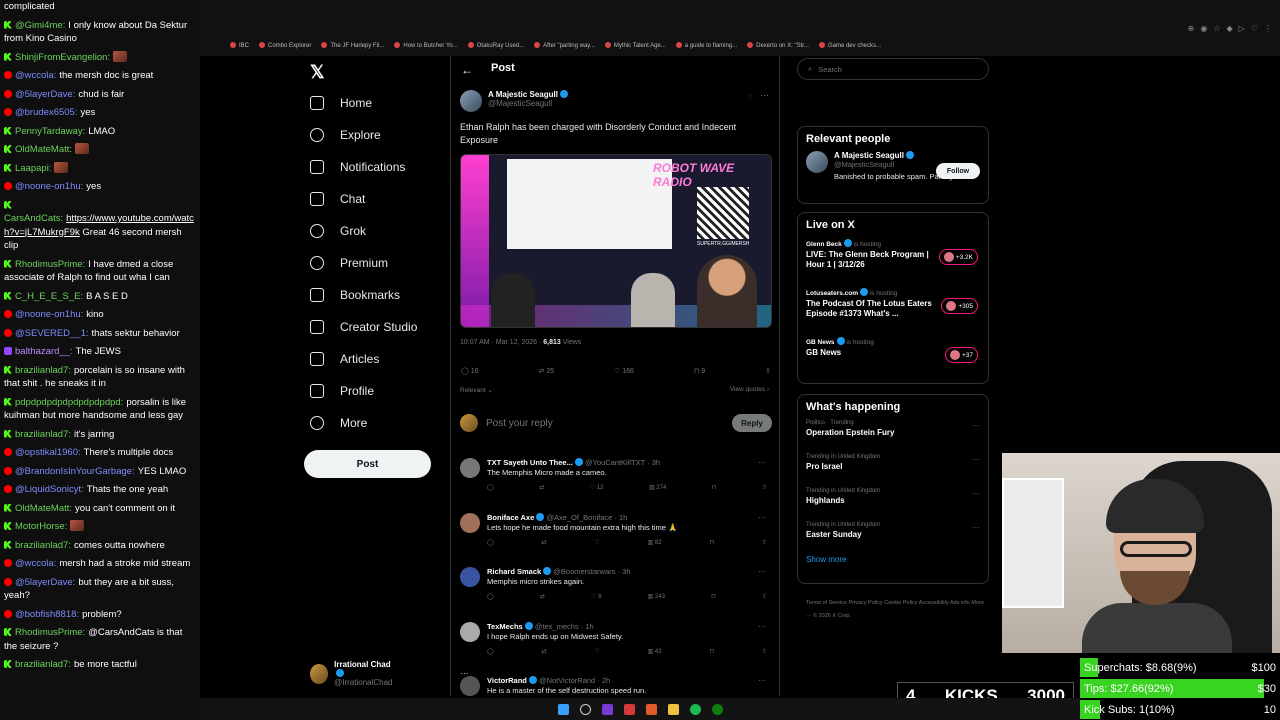 Image resolution: width=1280 pixels, height=720 pixels. Describe the element at coordinates (624, 371) in the screenshot. I see `like-action: ♡ 166` at that location.